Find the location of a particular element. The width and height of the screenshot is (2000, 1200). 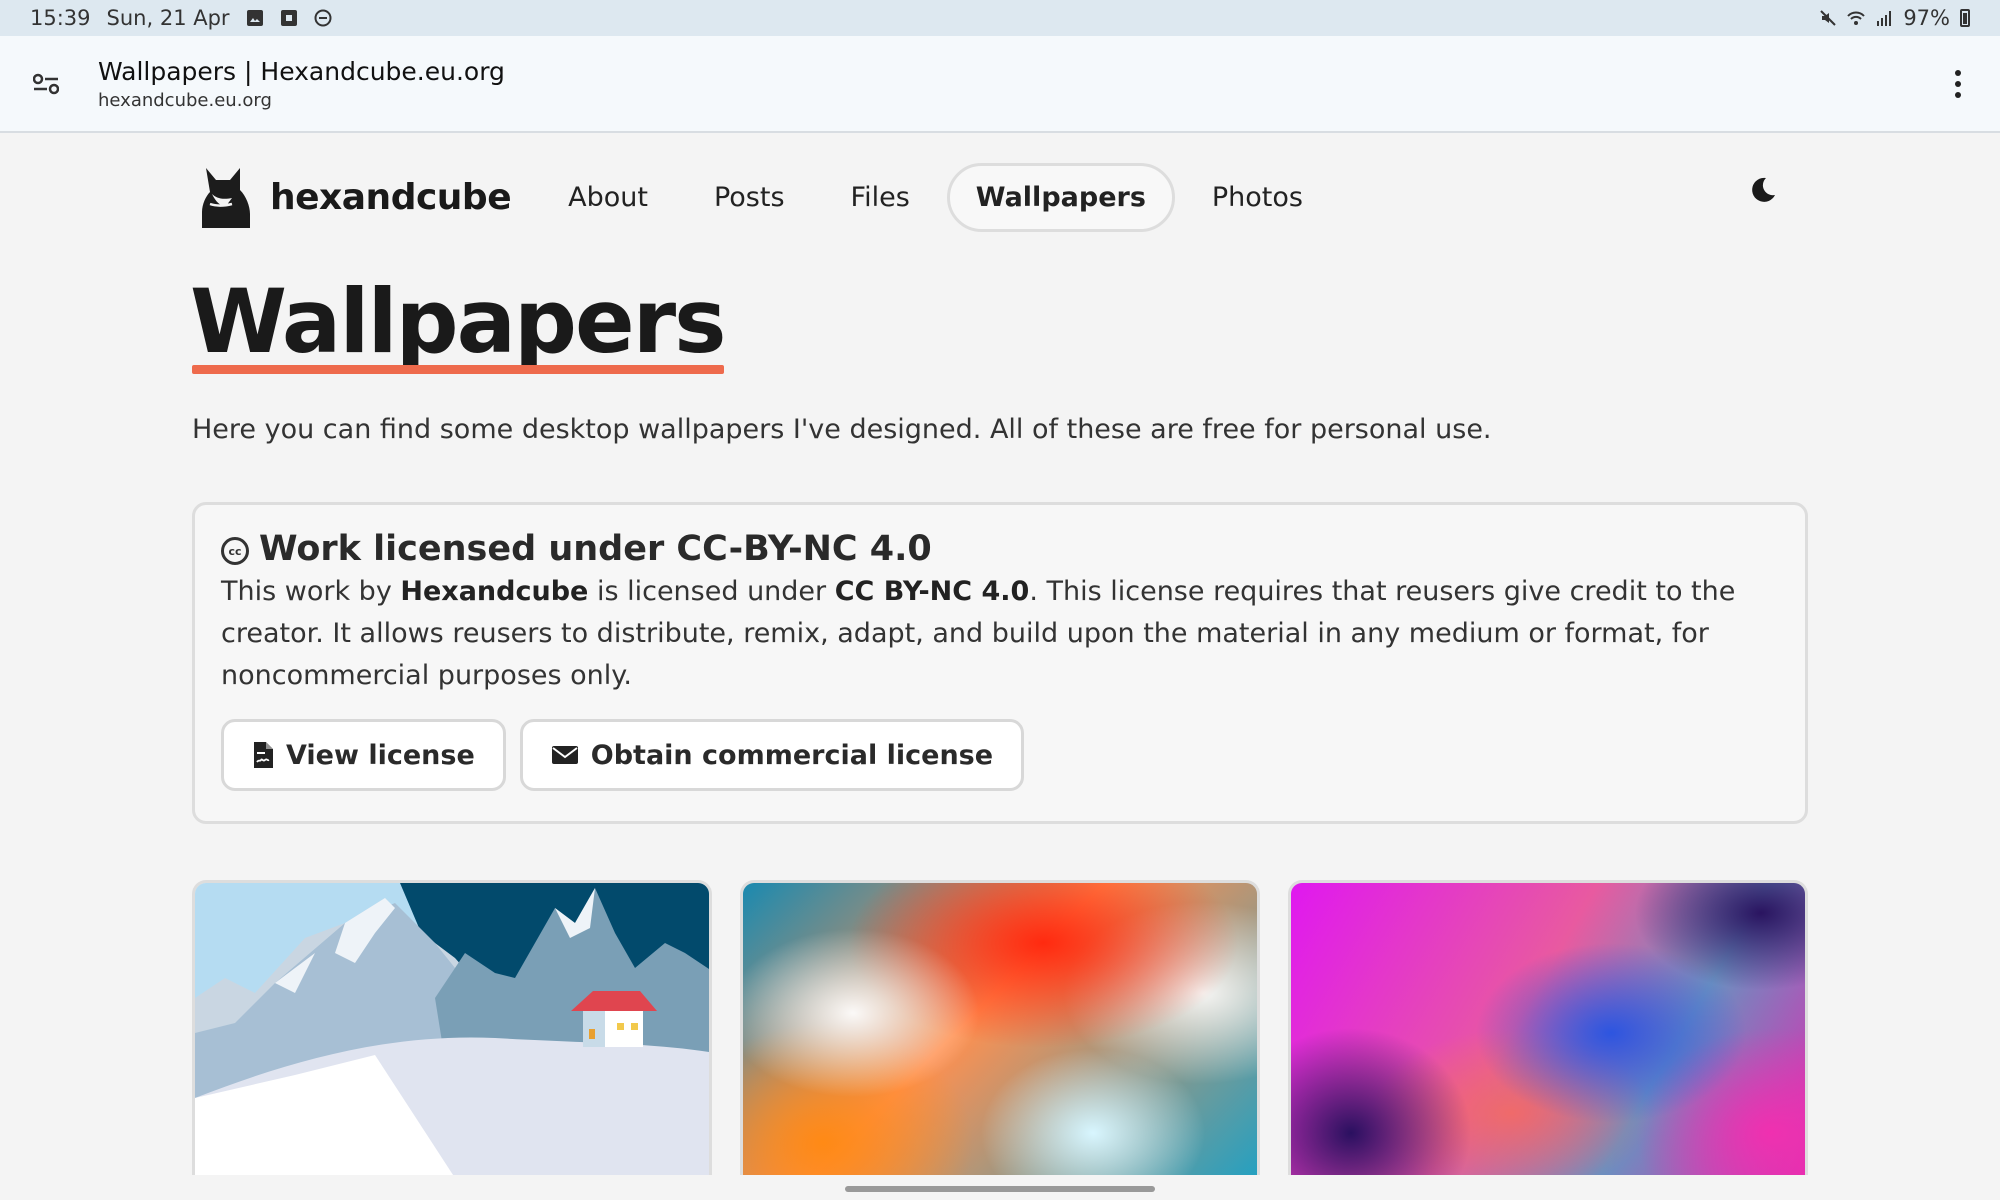

license-author: Hexandcube is located at coordinates (494, 591).